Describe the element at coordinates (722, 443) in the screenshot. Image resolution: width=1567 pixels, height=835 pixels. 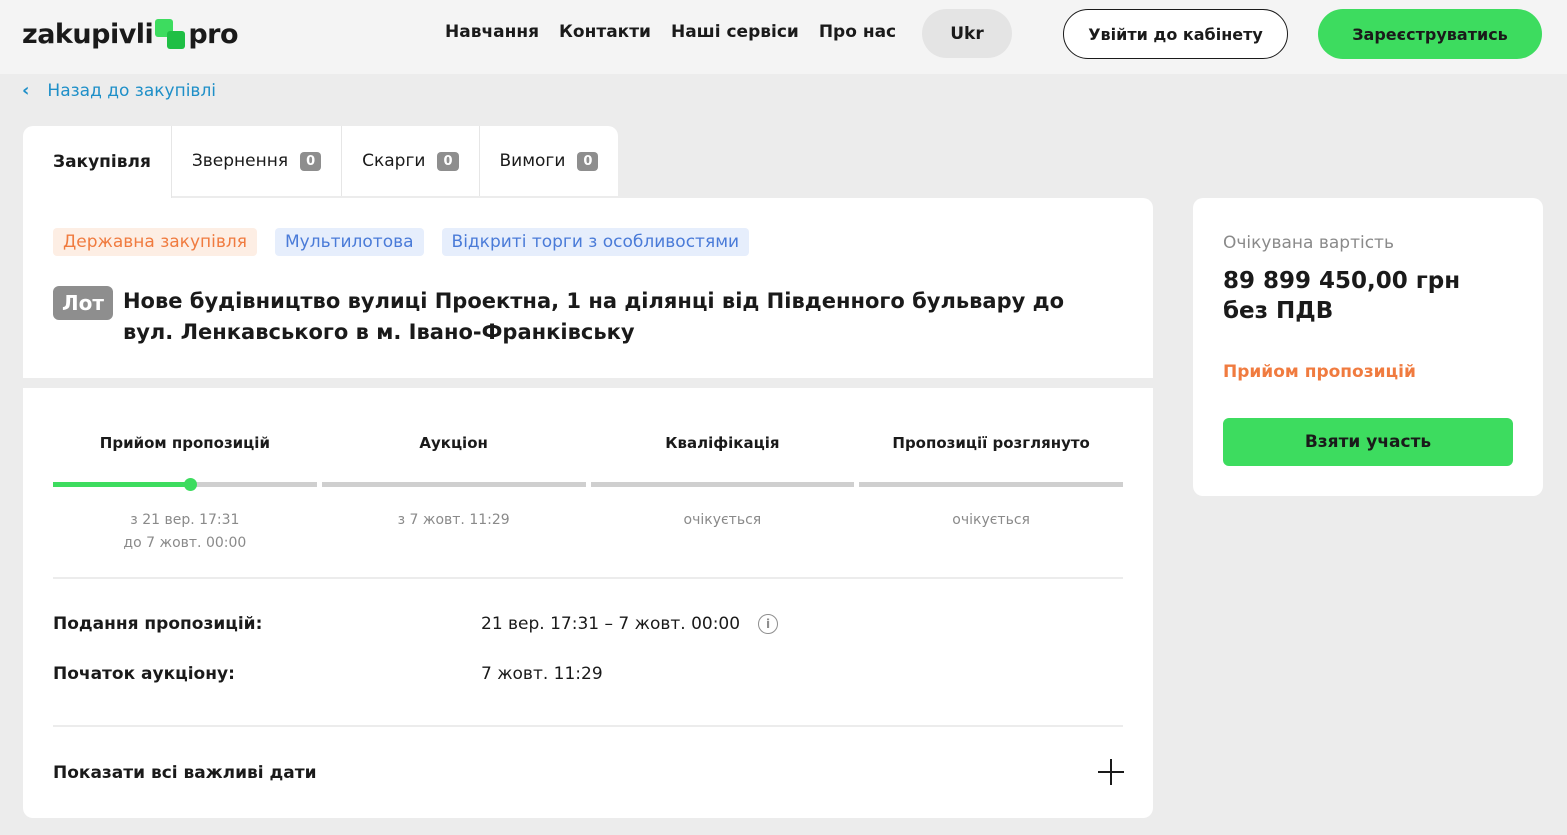
I see `stage-title: Кваліфікація` at that location.